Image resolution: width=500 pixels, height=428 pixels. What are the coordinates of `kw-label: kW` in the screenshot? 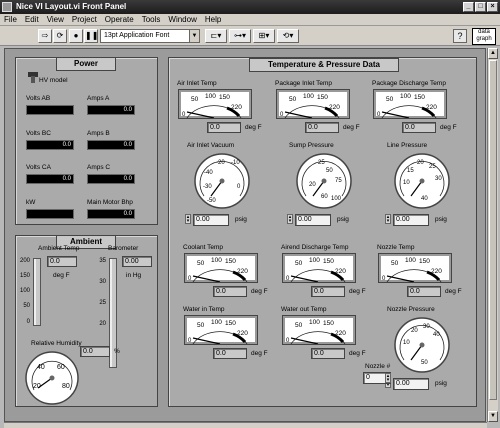 It's located at (31, 202).